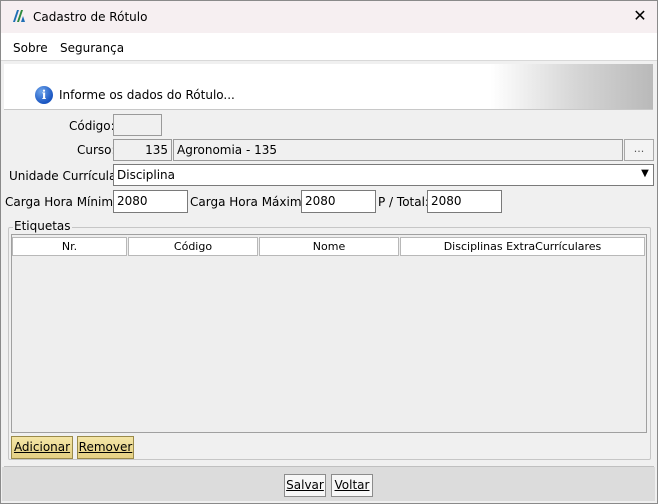  What do you see at coordinates (90, 17) in the screenshot?
I see `window-title: Cadastro de Rótulo` at bounding box center [90, 17].